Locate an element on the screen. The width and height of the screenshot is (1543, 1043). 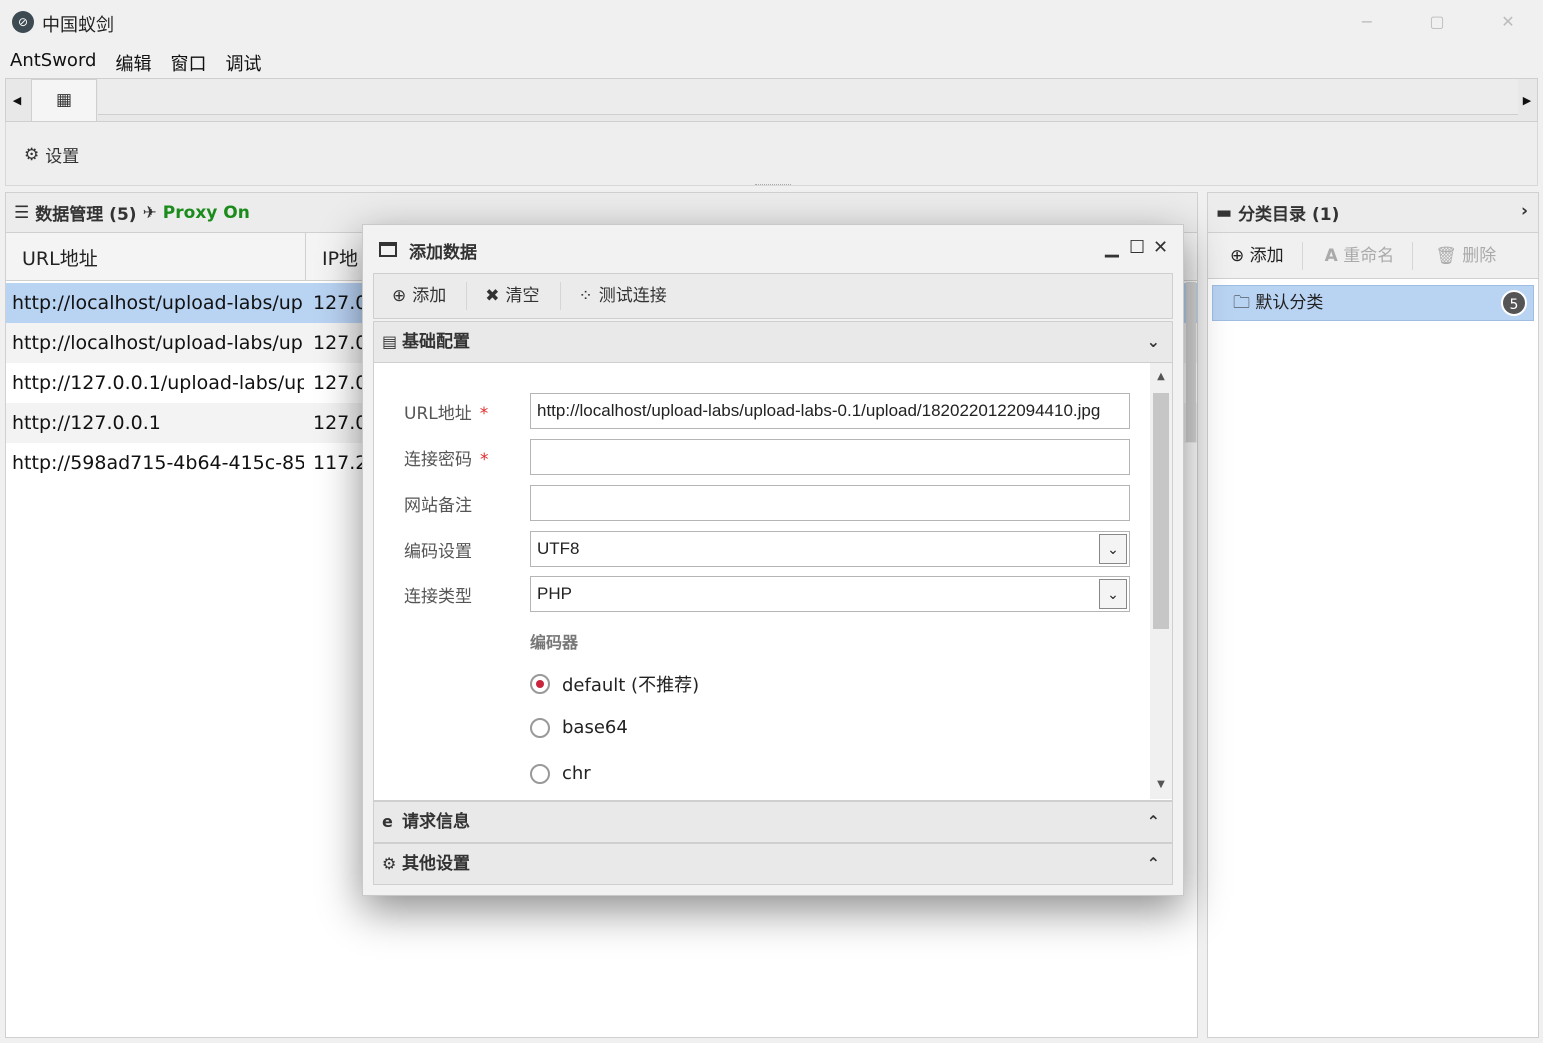
radio-chr is located at coordinates (540, 773).